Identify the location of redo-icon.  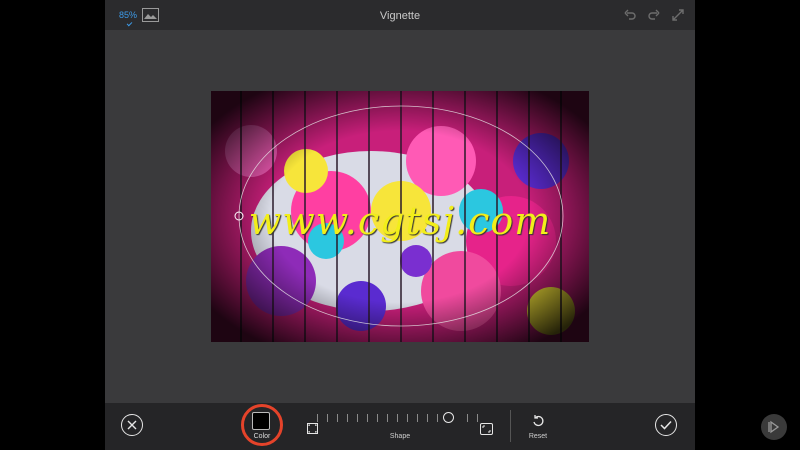
(654, 15).